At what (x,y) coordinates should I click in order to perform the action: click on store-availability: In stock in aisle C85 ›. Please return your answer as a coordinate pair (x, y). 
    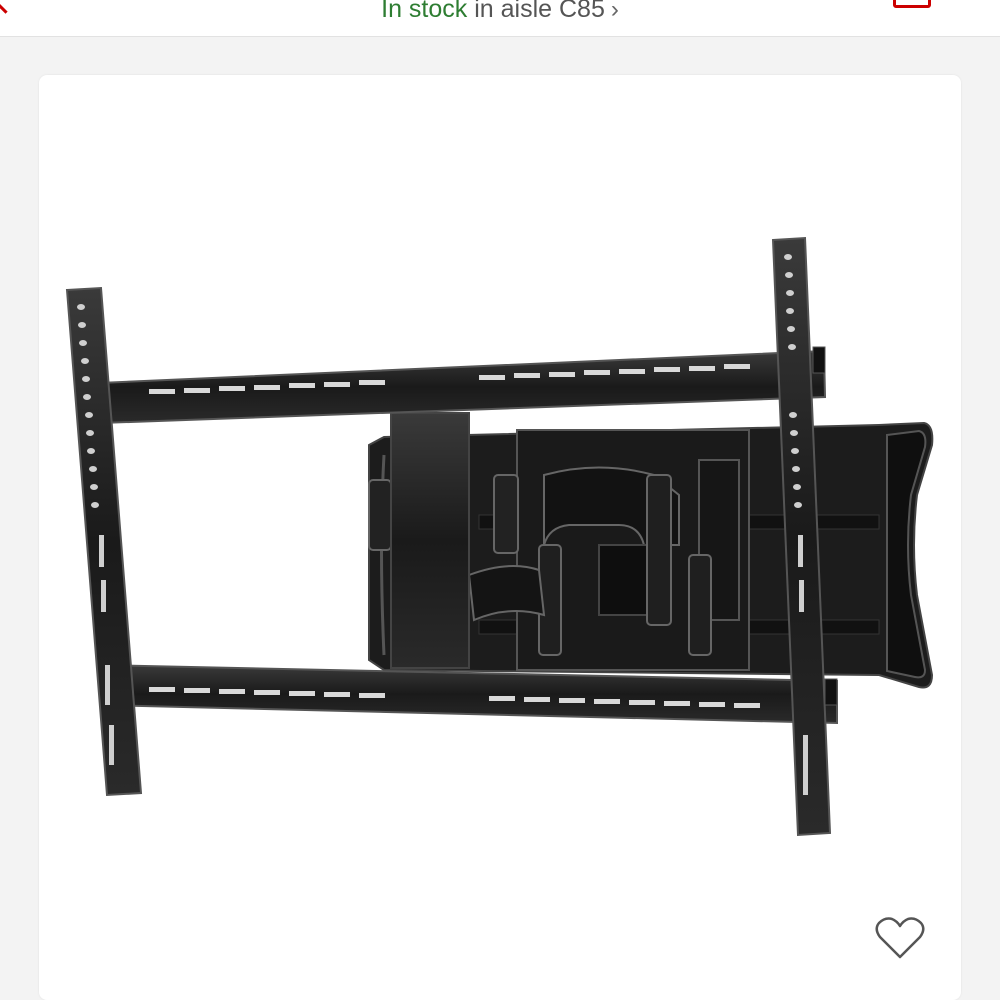
    Looking at the image, I should click on (500, 13).